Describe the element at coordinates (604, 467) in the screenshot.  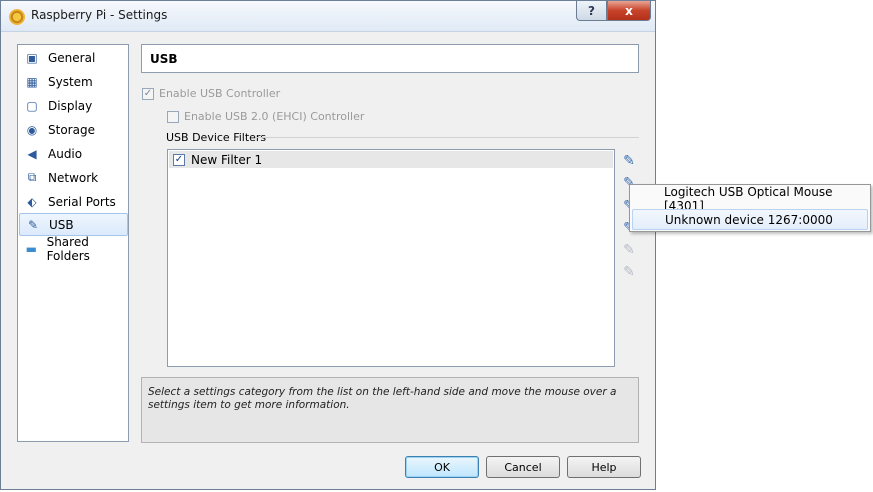
I see `help-button: Help` at that location.